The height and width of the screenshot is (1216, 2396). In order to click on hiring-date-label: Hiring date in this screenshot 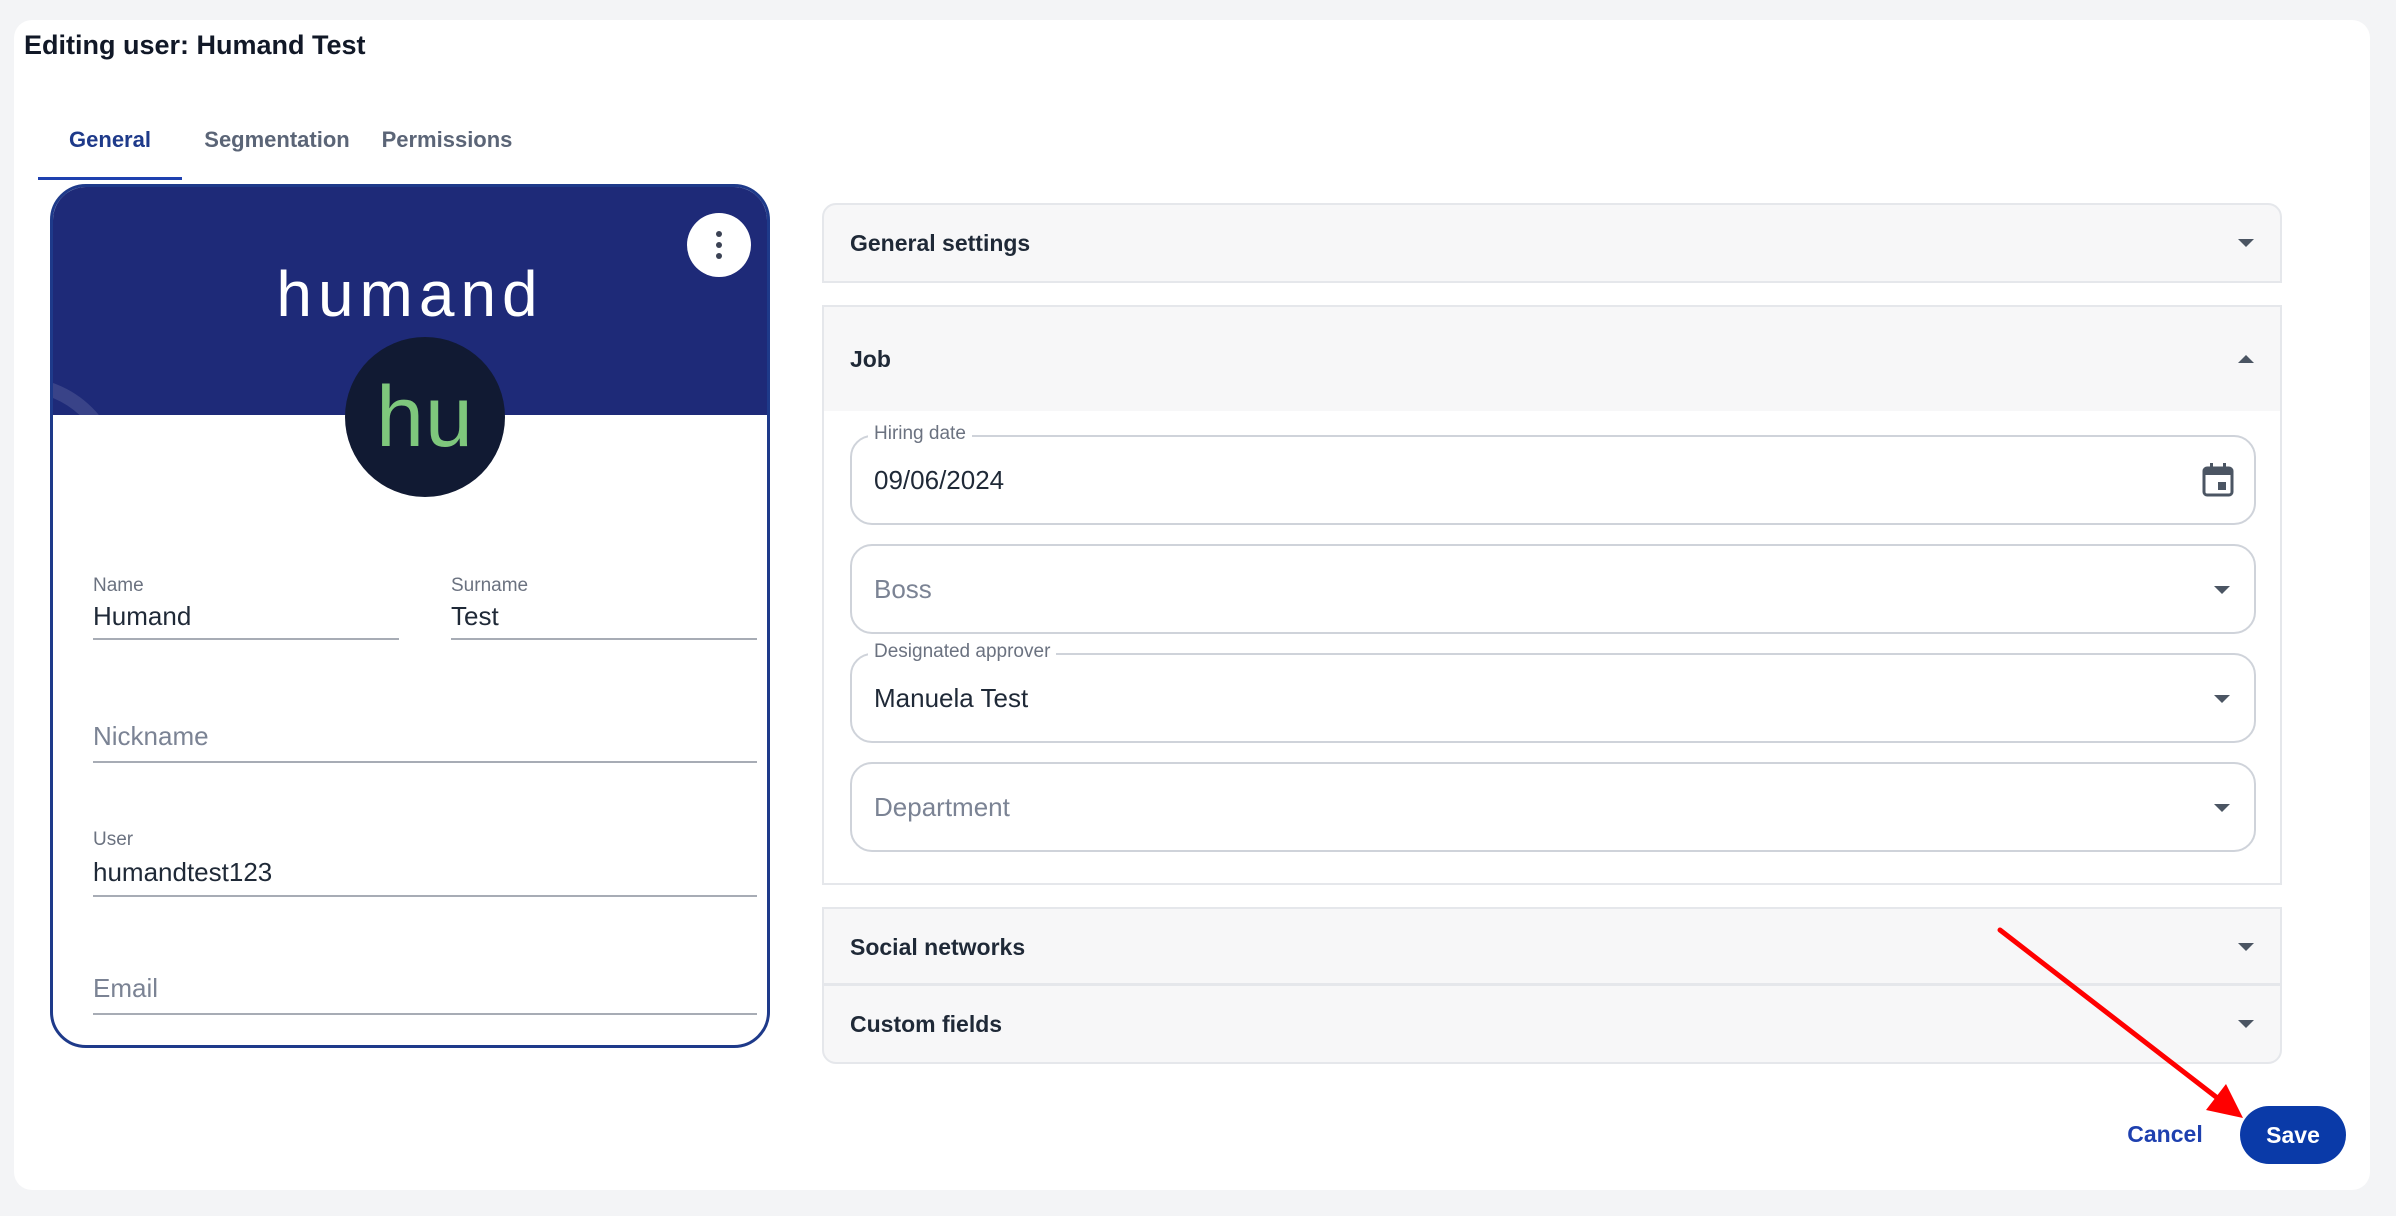, I will do `click(920, 434)`.